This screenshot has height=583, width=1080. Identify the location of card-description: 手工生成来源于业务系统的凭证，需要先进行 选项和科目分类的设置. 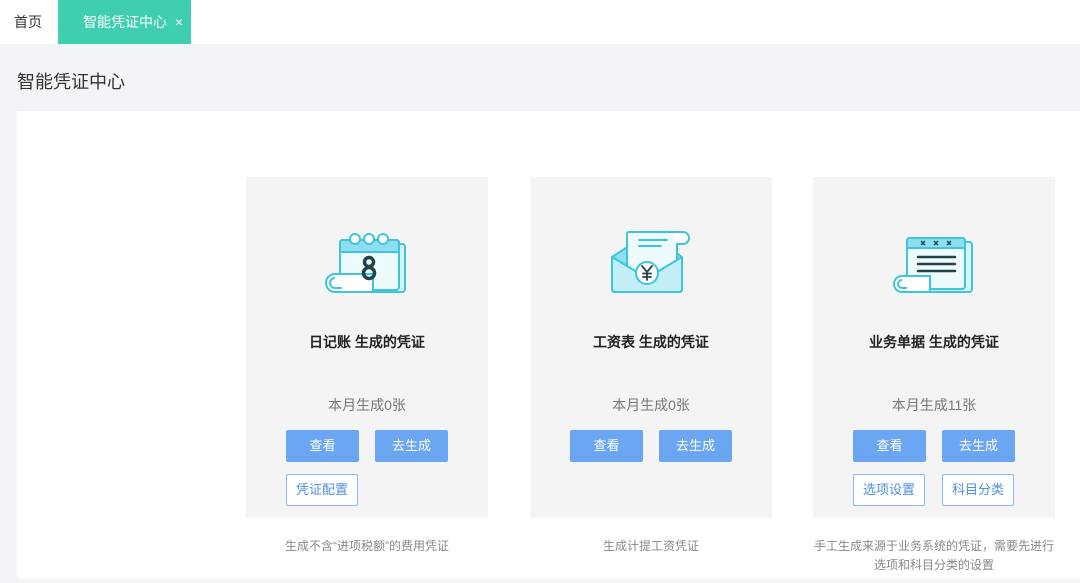
(934, 556).